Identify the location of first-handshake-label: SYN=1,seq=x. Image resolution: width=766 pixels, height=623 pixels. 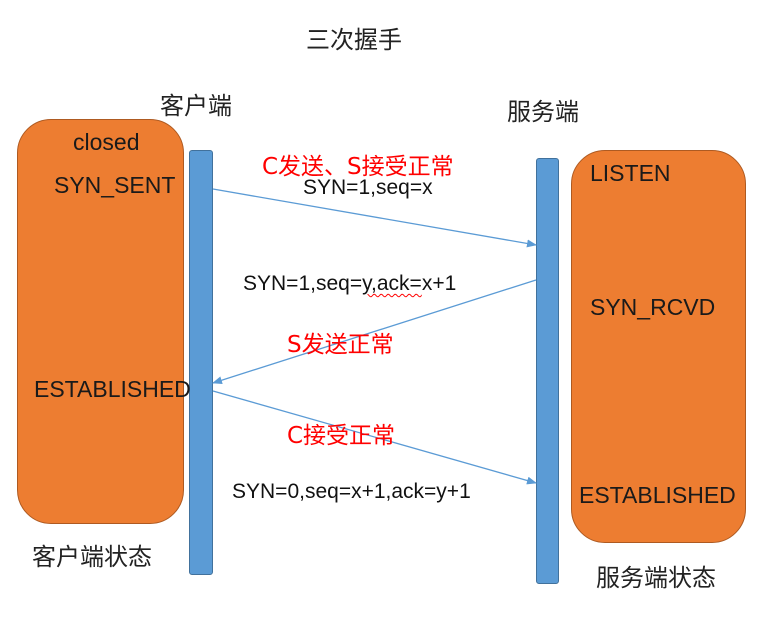
(368, 187).